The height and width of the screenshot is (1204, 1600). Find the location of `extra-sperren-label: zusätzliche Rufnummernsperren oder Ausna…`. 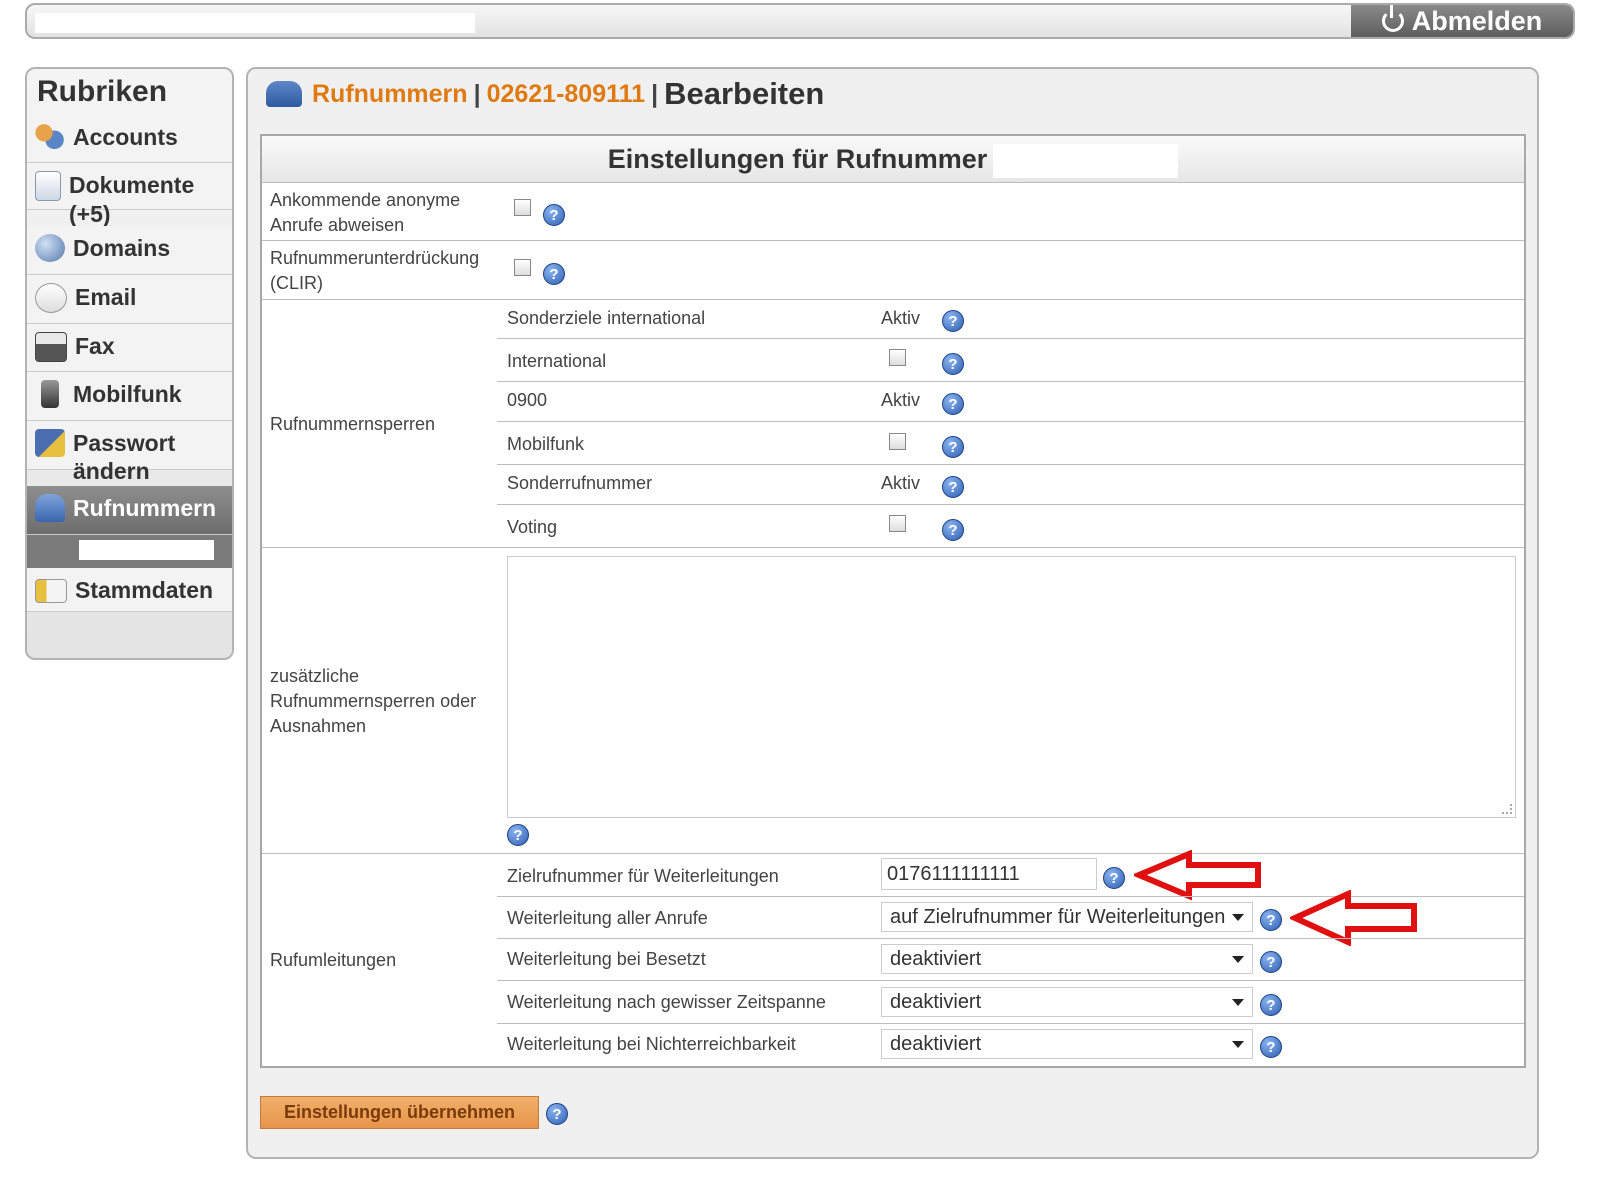

extra-sperren-label: zusätzliche Rufnummernsperren oder Ausna… is located at coordinates (373, 701).